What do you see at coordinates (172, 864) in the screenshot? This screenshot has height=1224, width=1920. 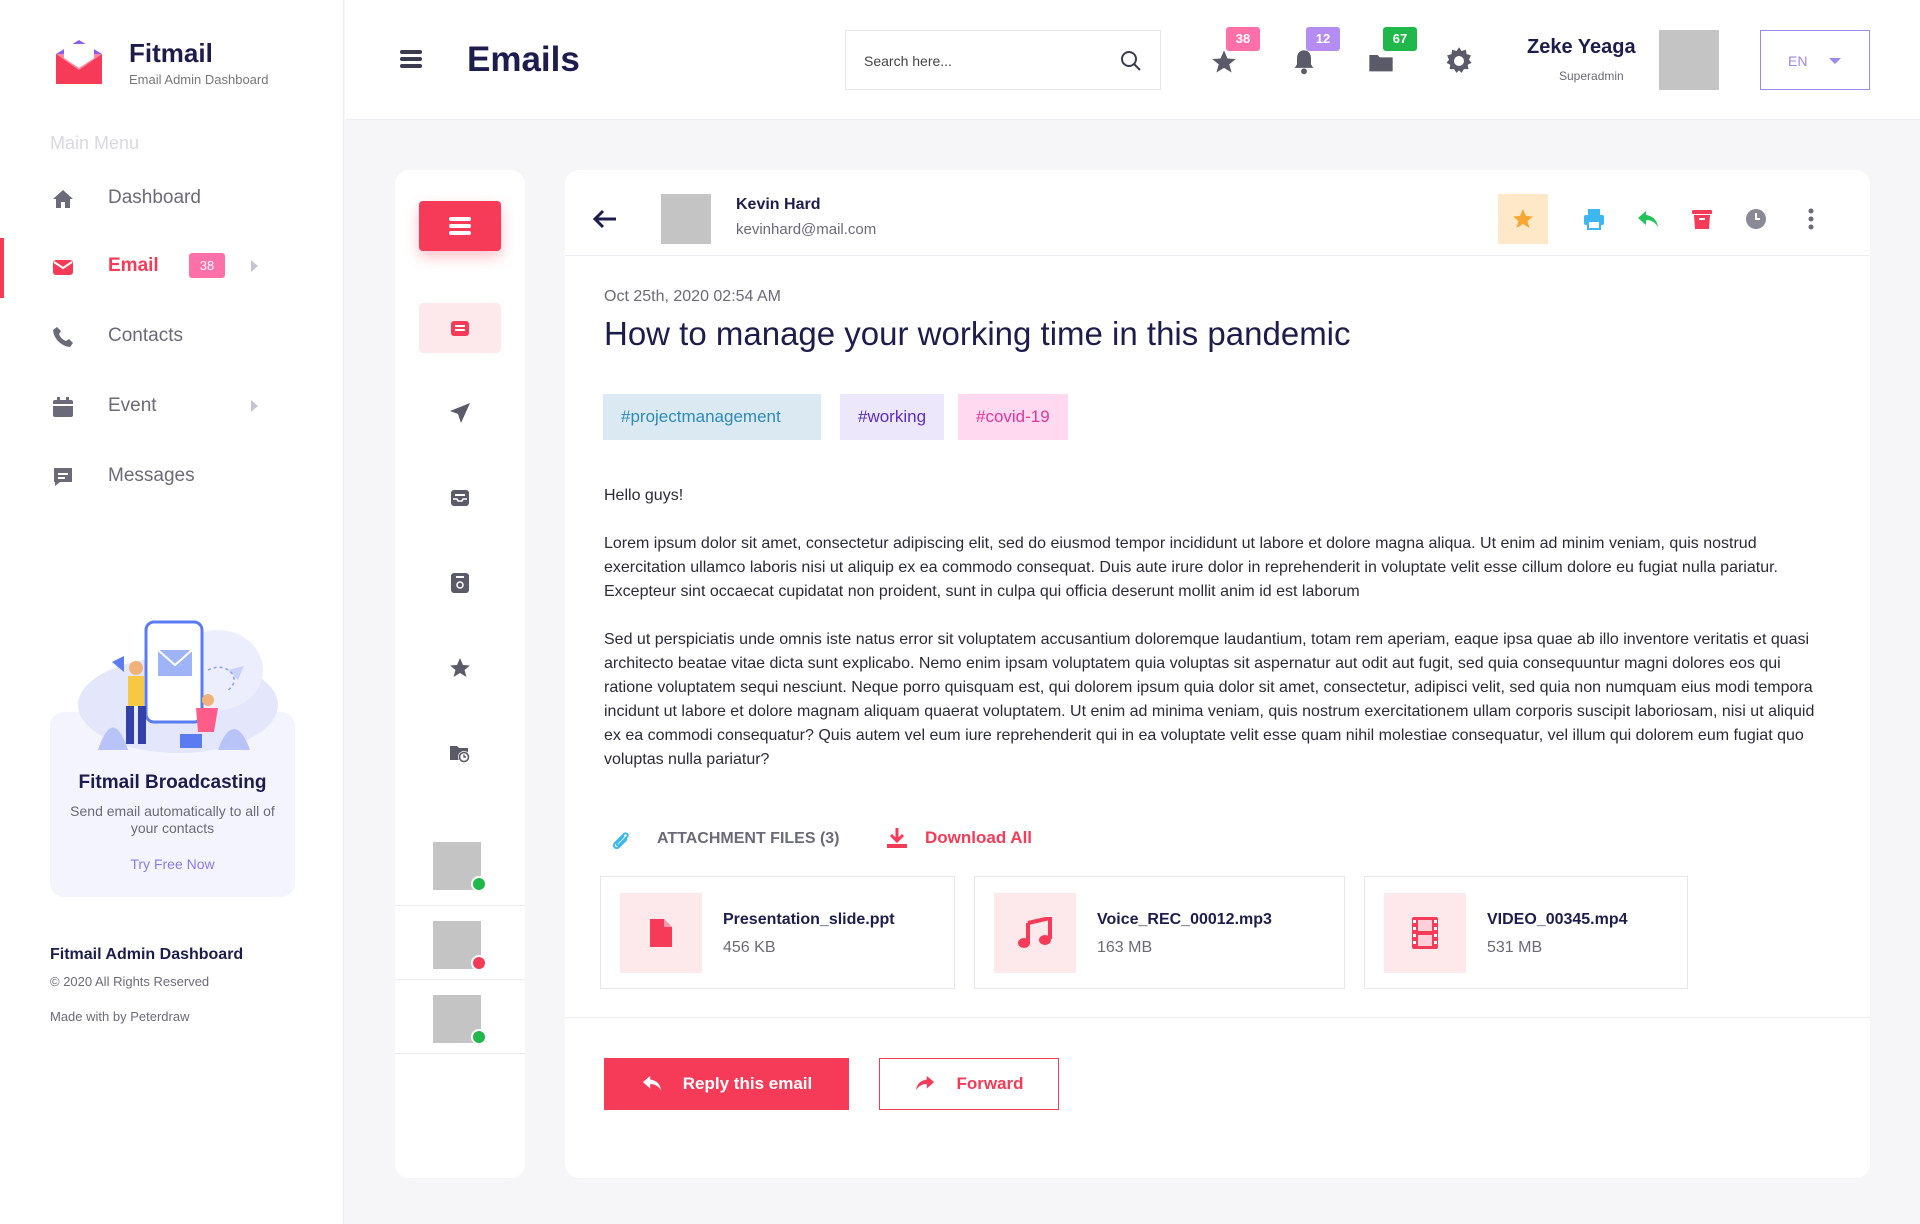 I see `try-free-now-link: Try Free Now` at bounding box center [172, 864].